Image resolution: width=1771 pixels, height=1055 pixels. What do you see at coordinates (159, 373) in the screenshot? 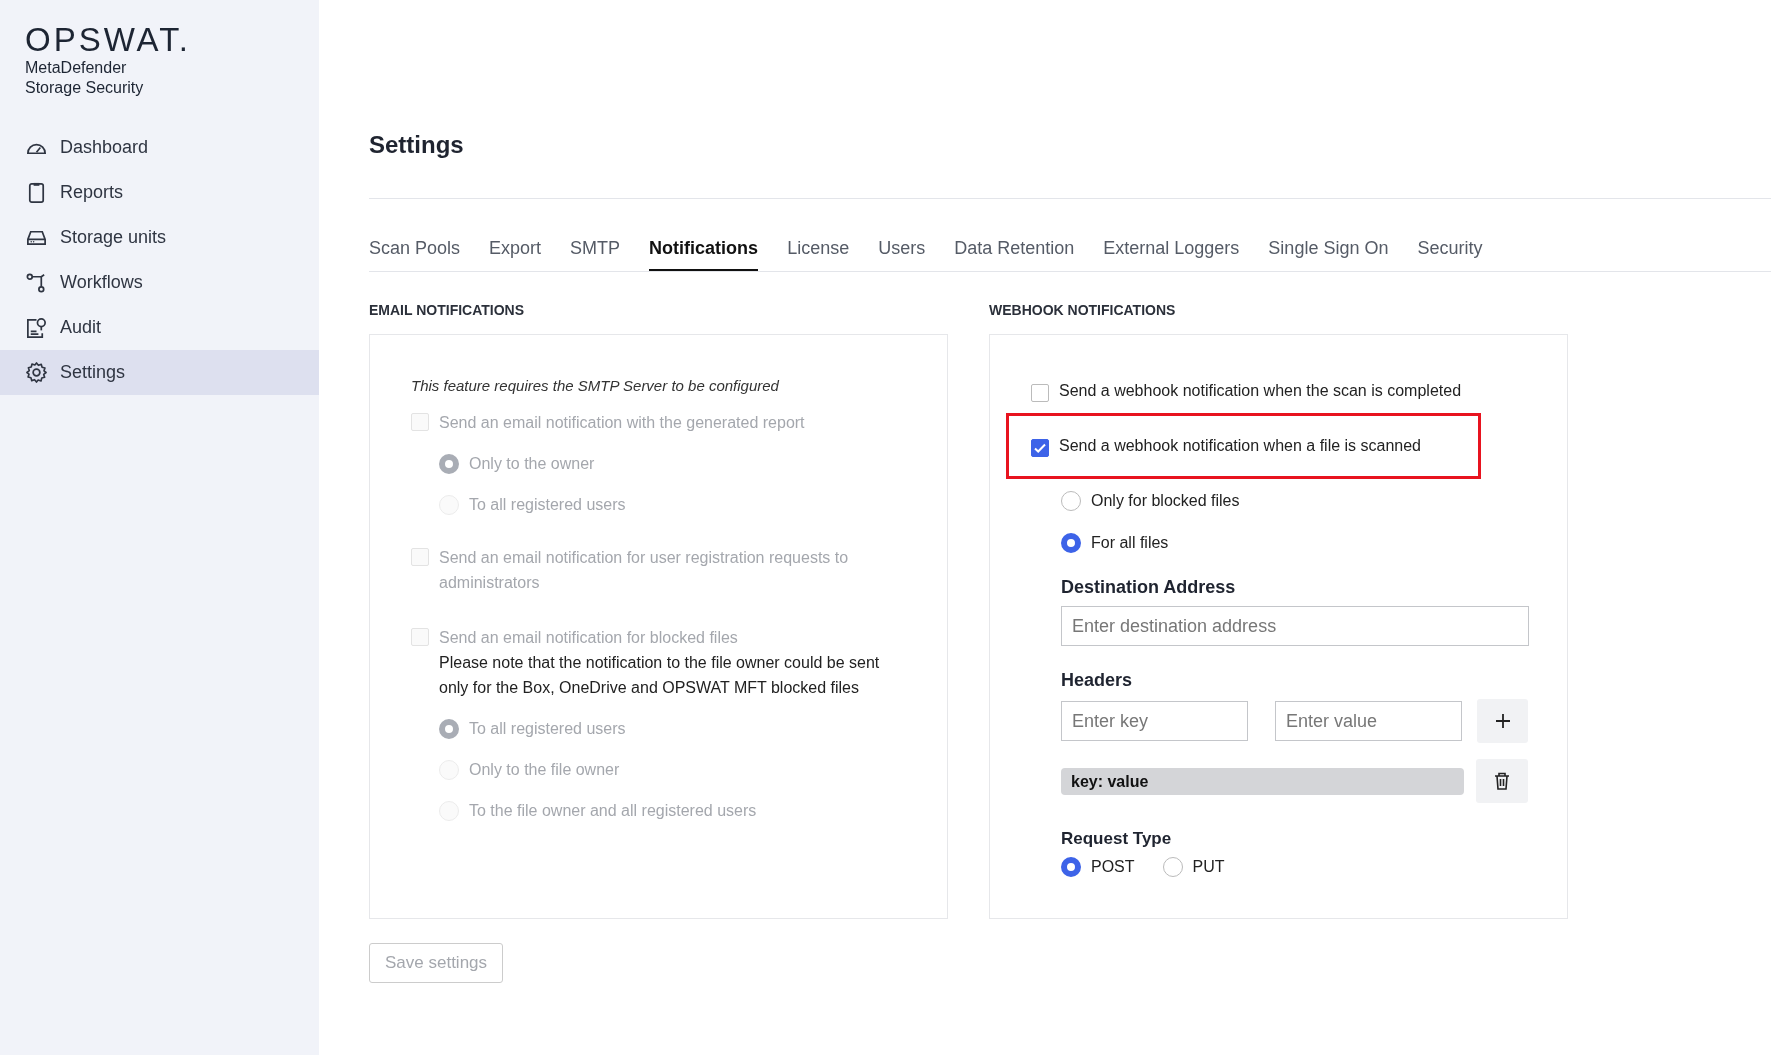
I see `sidebar-item: Settings` at bounding box center [159, 373].